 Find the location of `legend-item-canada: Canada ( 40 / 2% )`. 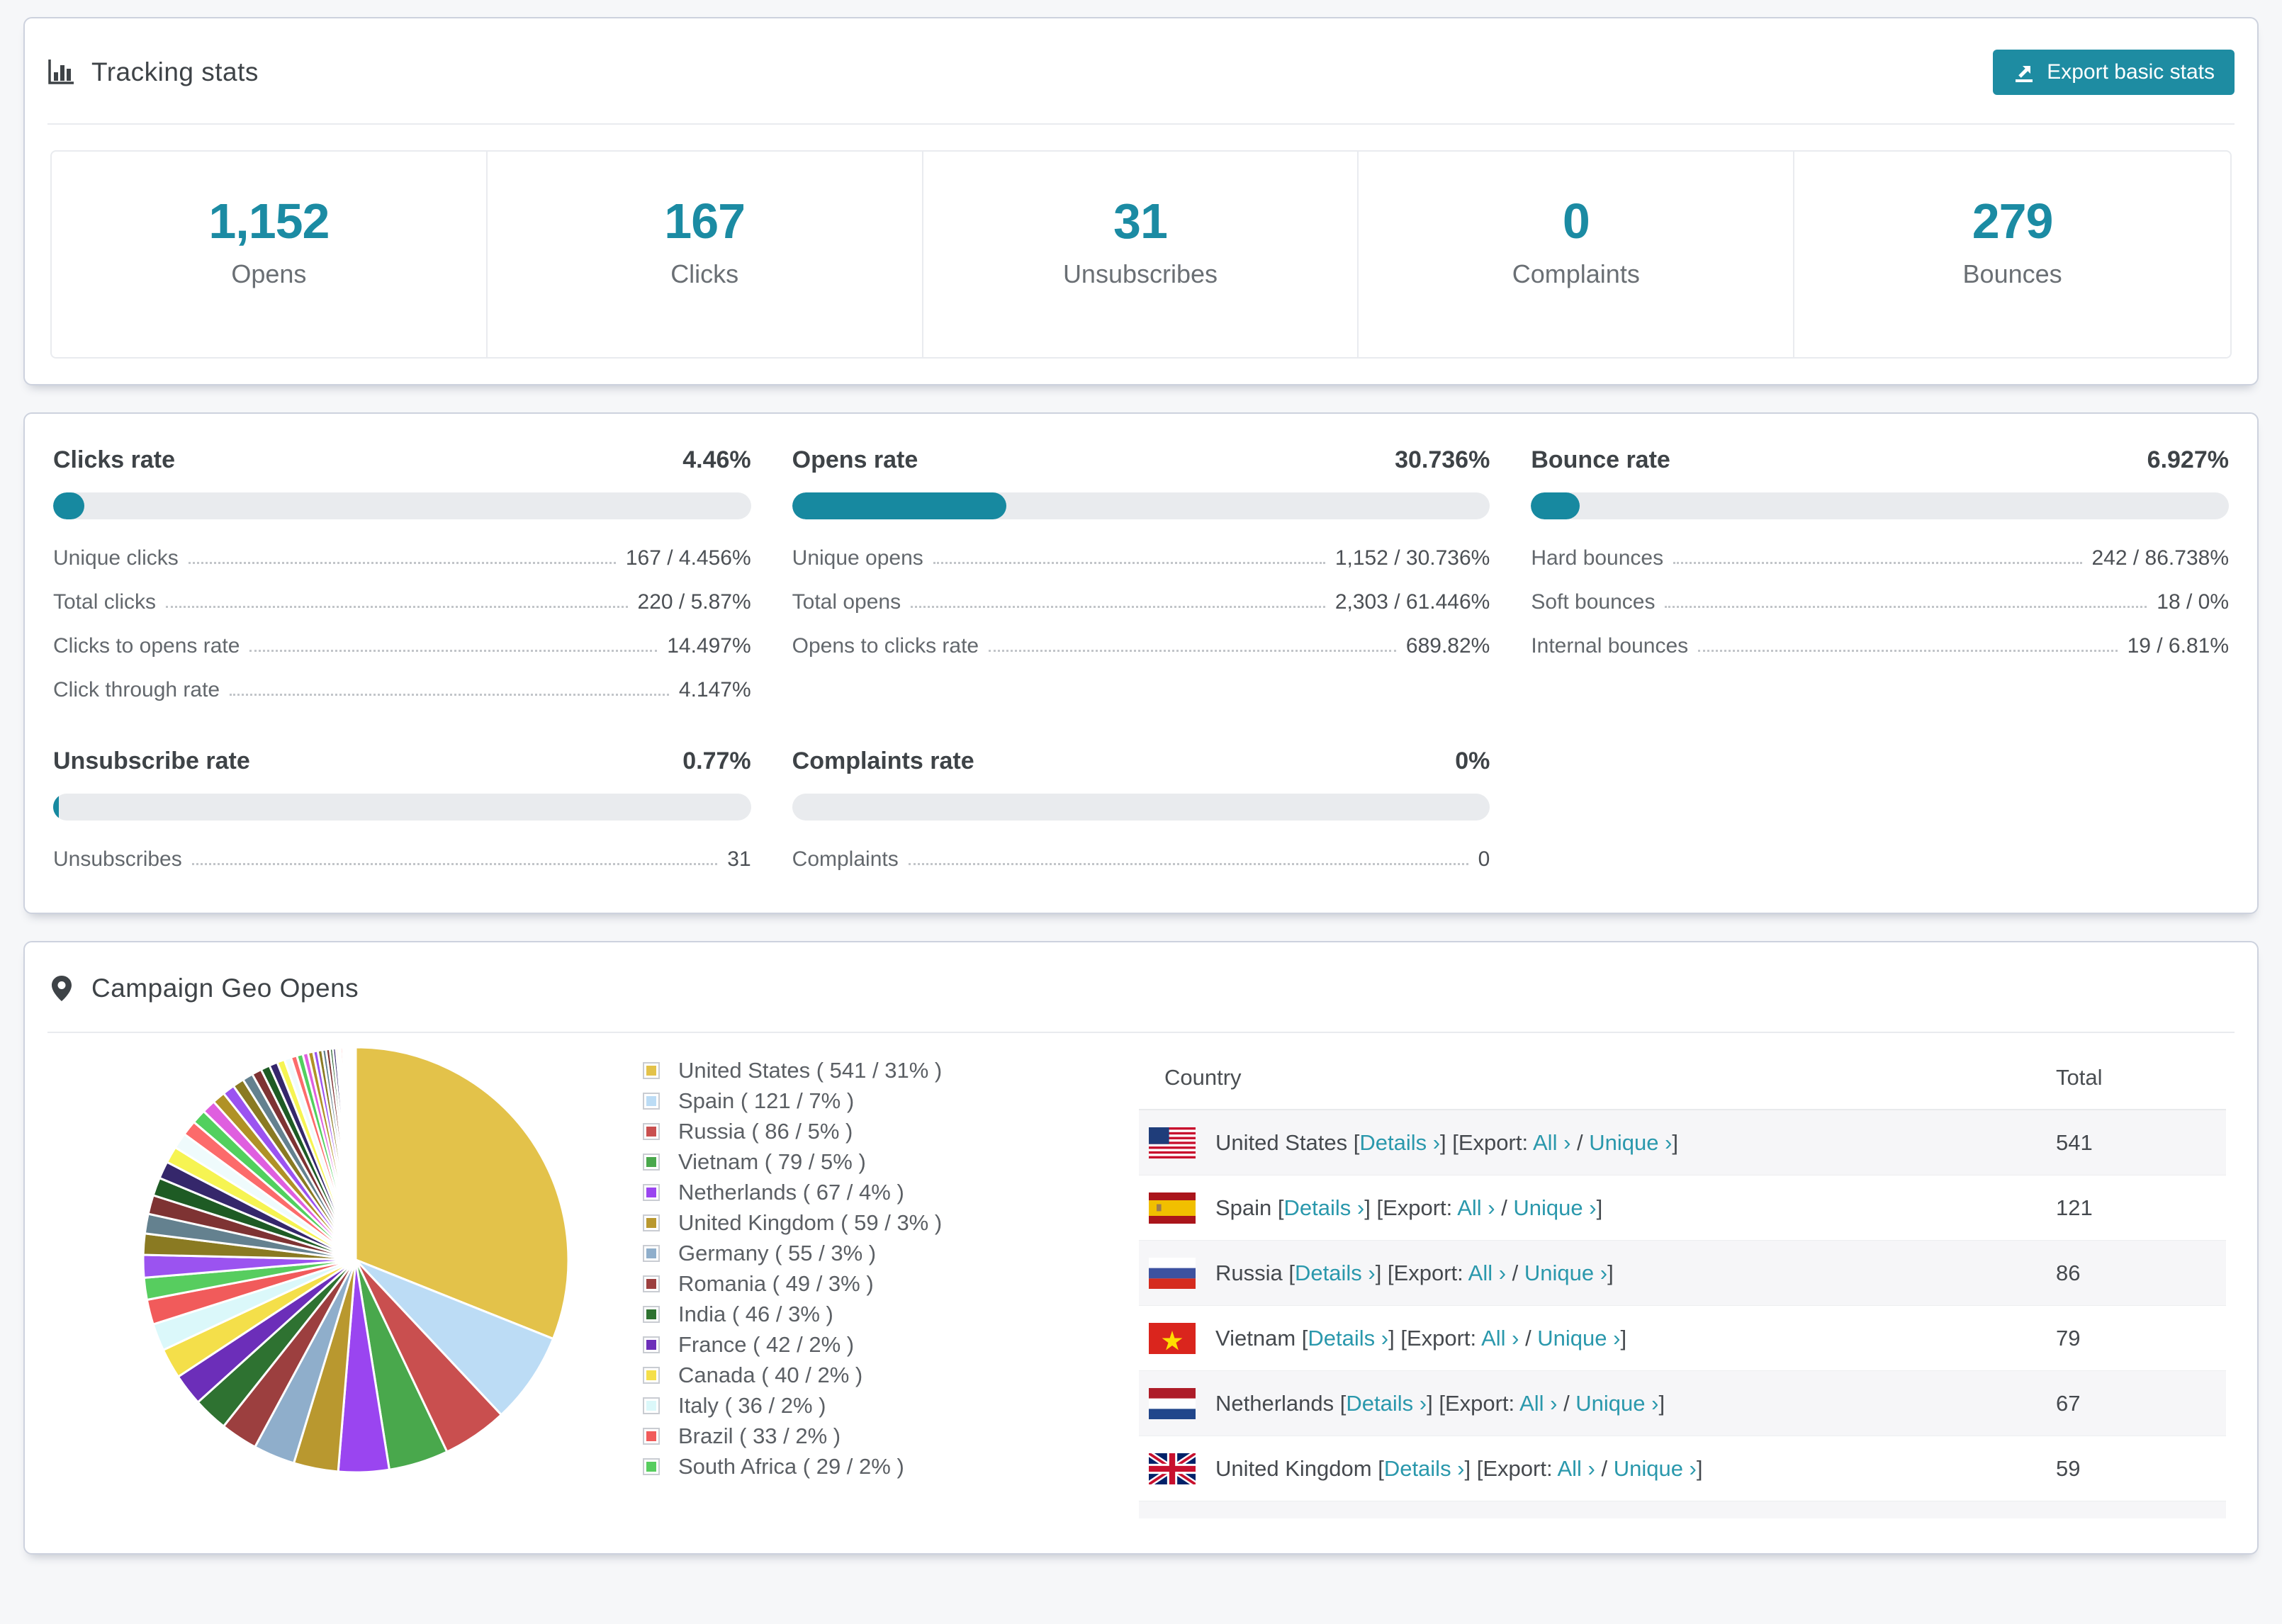

legend-item-canada: Canada ( 40 / 2% ) is located at coordinates (891, 1375).